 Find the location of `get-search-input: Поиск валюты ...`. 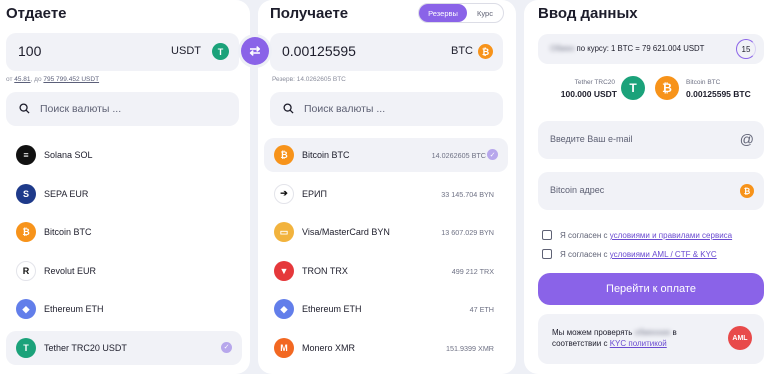

get-search-input: Поиск валюты ... is located at coordinates (386, 109).